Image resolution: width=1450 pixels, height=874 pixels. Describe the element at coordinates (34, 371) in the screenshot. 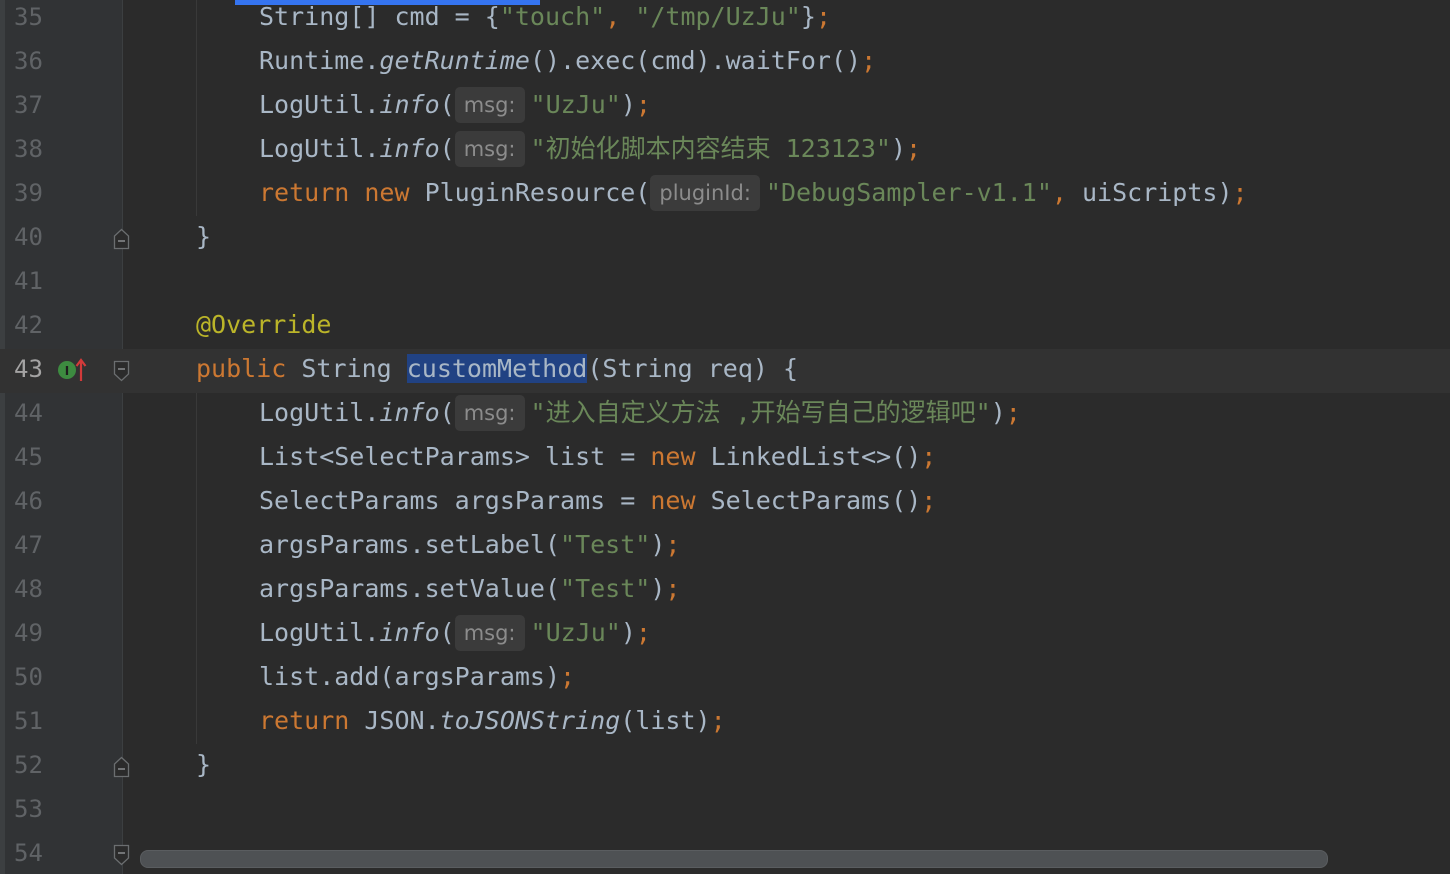

I see `line-number: 43` at that location.